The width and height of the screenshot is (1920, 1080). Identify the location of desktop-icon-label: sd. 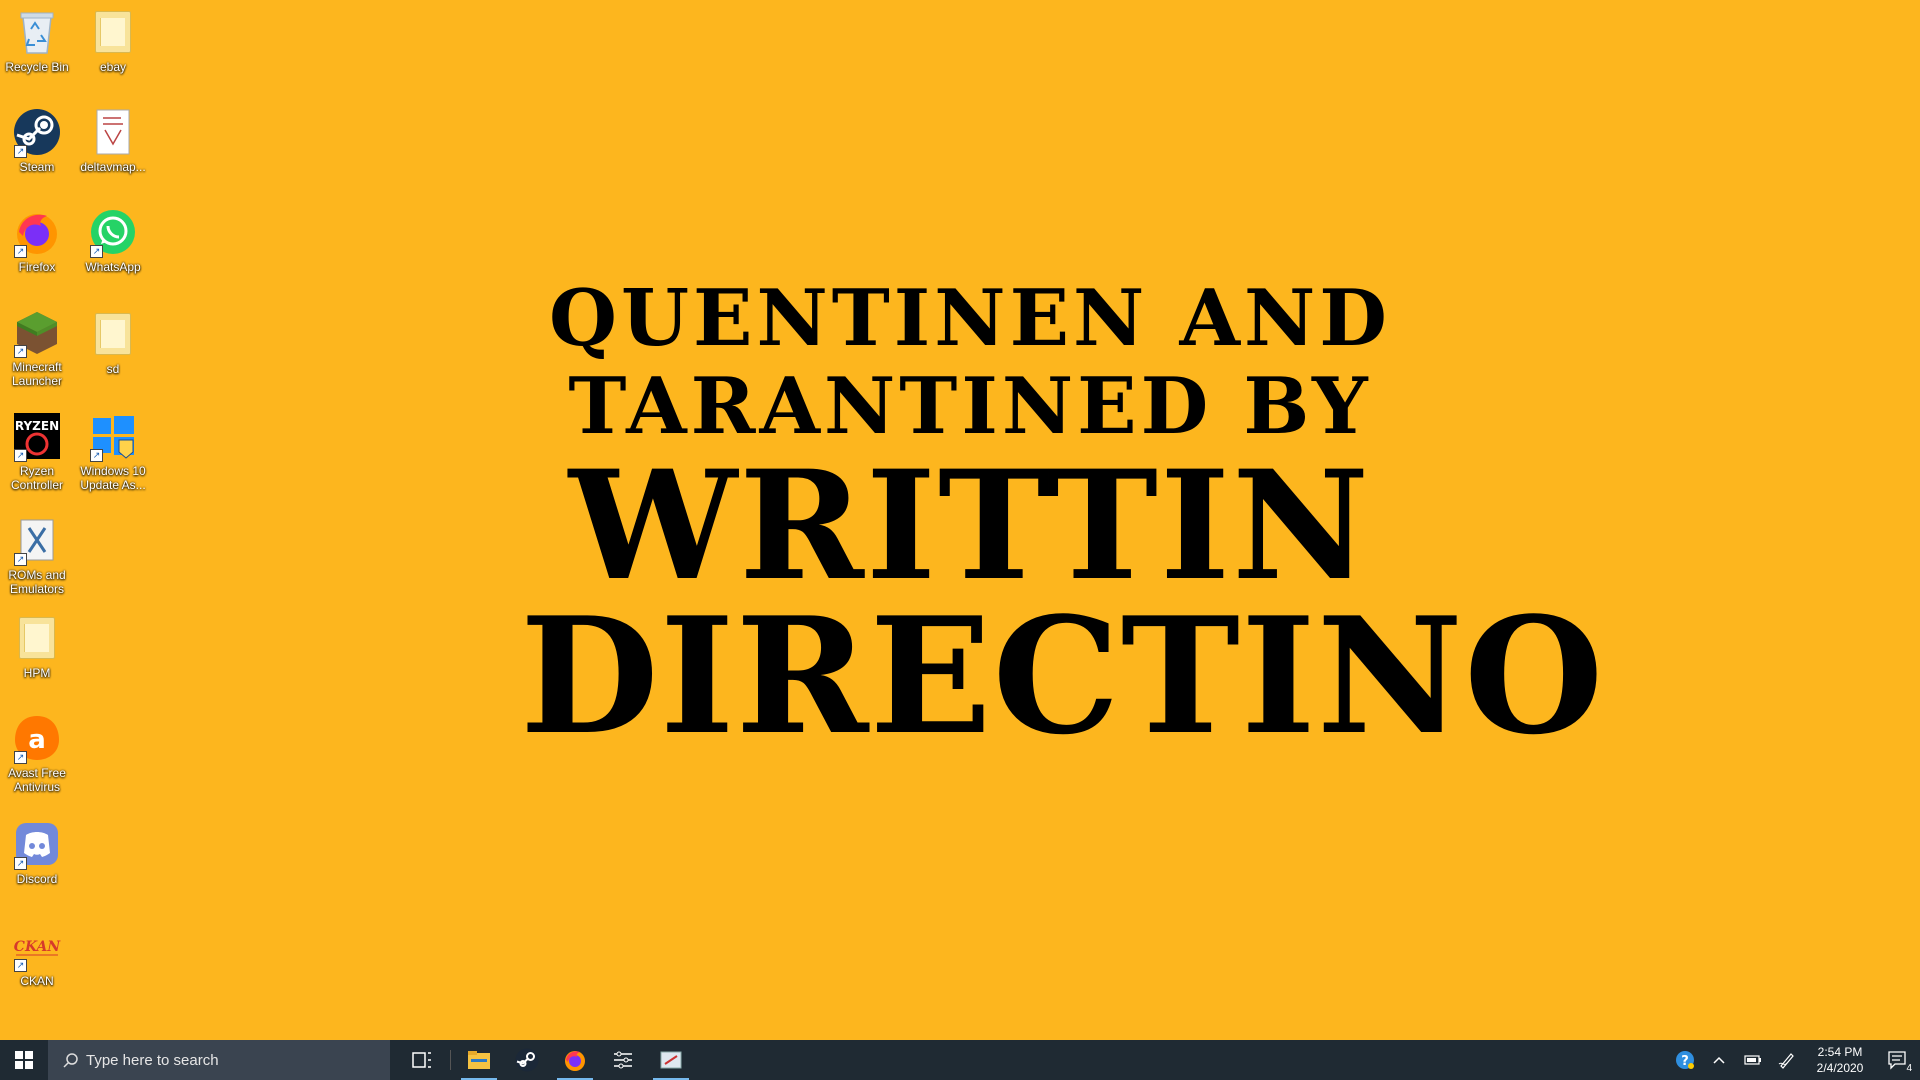
(113, 369).